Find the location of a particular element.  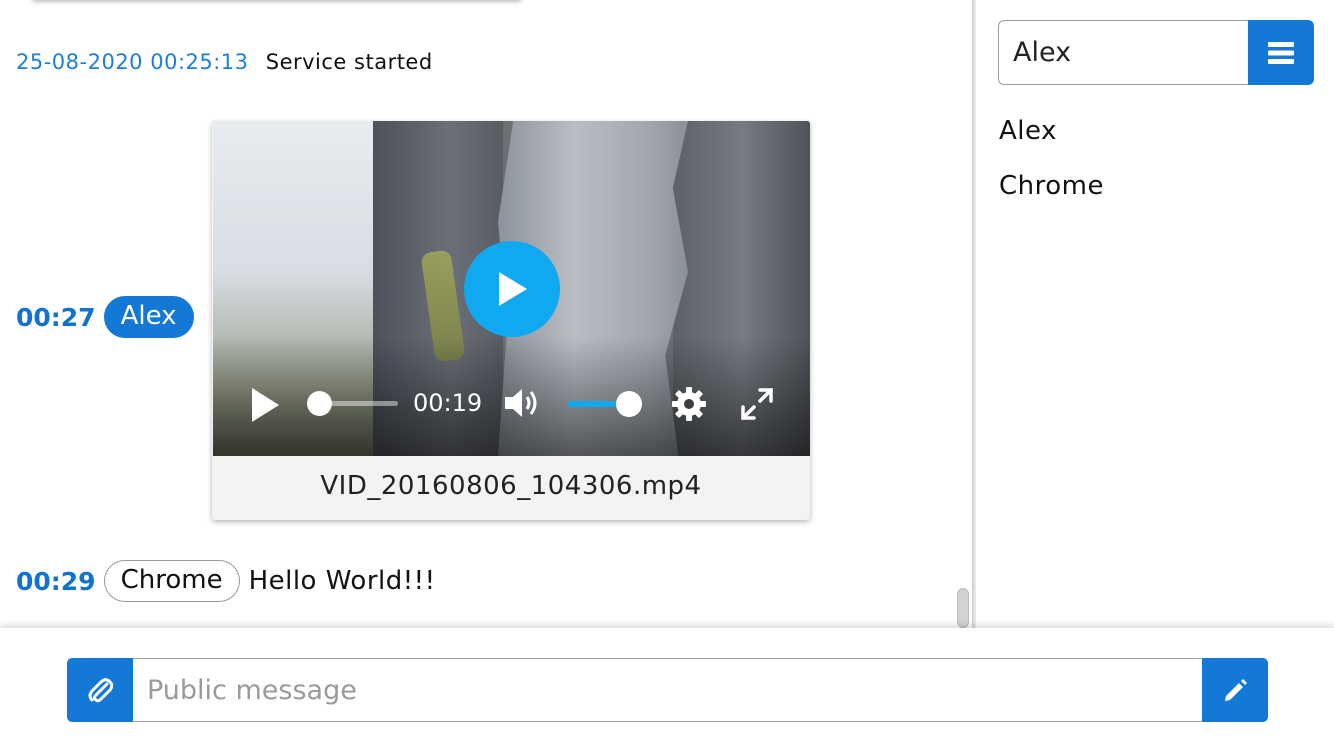

user-list-item: Alex is located at coordinates (1028, 131).